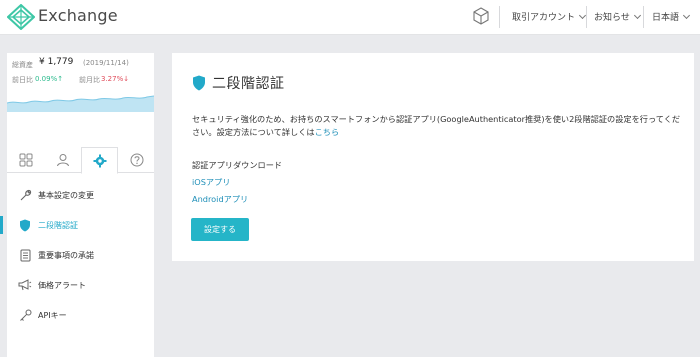 The image size is (700, 357). I want to click on total-assets-value: ¥ 1,779, so click(56, 62).